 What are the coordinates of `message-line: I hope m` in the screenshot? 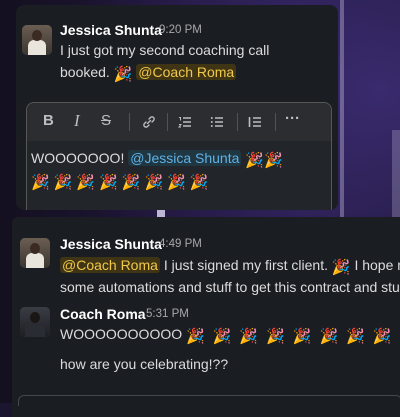 It's located at (377, 265).